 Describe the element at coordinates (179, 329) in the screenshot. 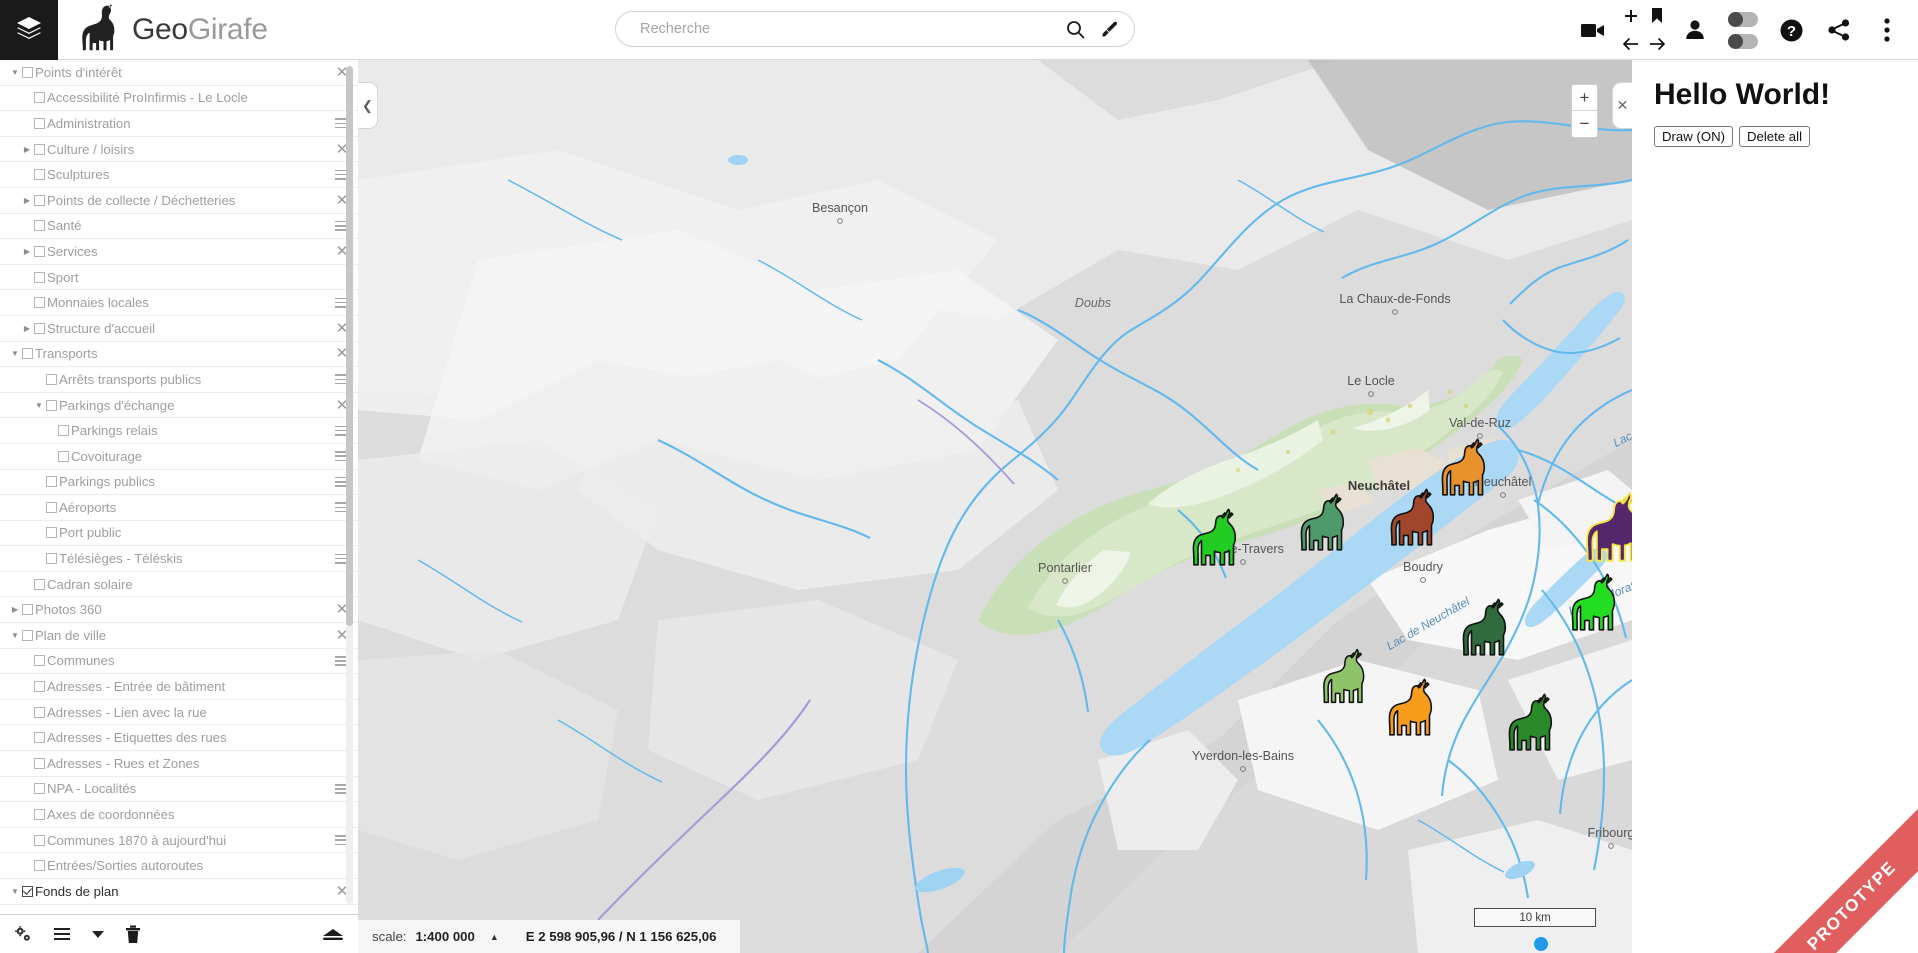

I see `layer-row: ▶ Structure d'accueil ✕` at that location.